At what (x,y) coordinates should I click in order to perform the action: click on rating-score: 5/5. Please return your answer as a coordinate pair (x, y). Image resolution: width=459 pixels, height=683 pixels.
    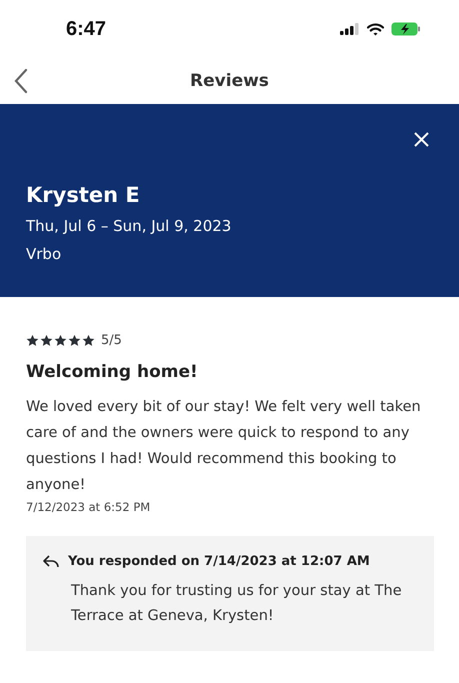
    Looking at the image, I should click on (111, 340).